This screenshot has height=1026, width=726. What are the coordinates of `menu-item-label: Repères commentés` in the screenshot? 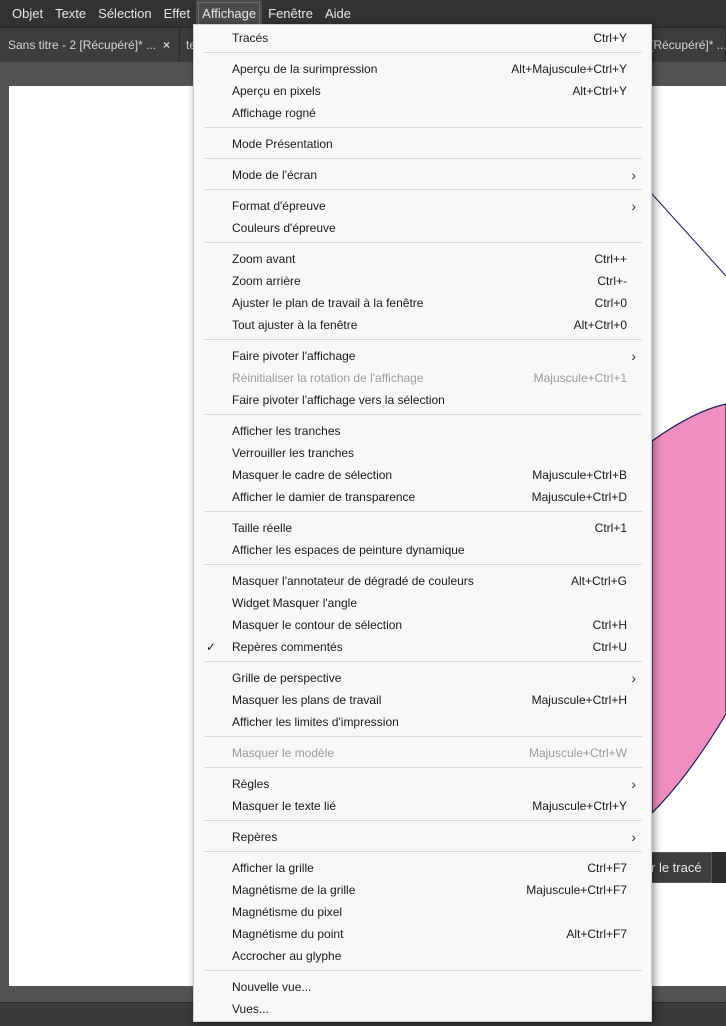 It's located at (287, 647).